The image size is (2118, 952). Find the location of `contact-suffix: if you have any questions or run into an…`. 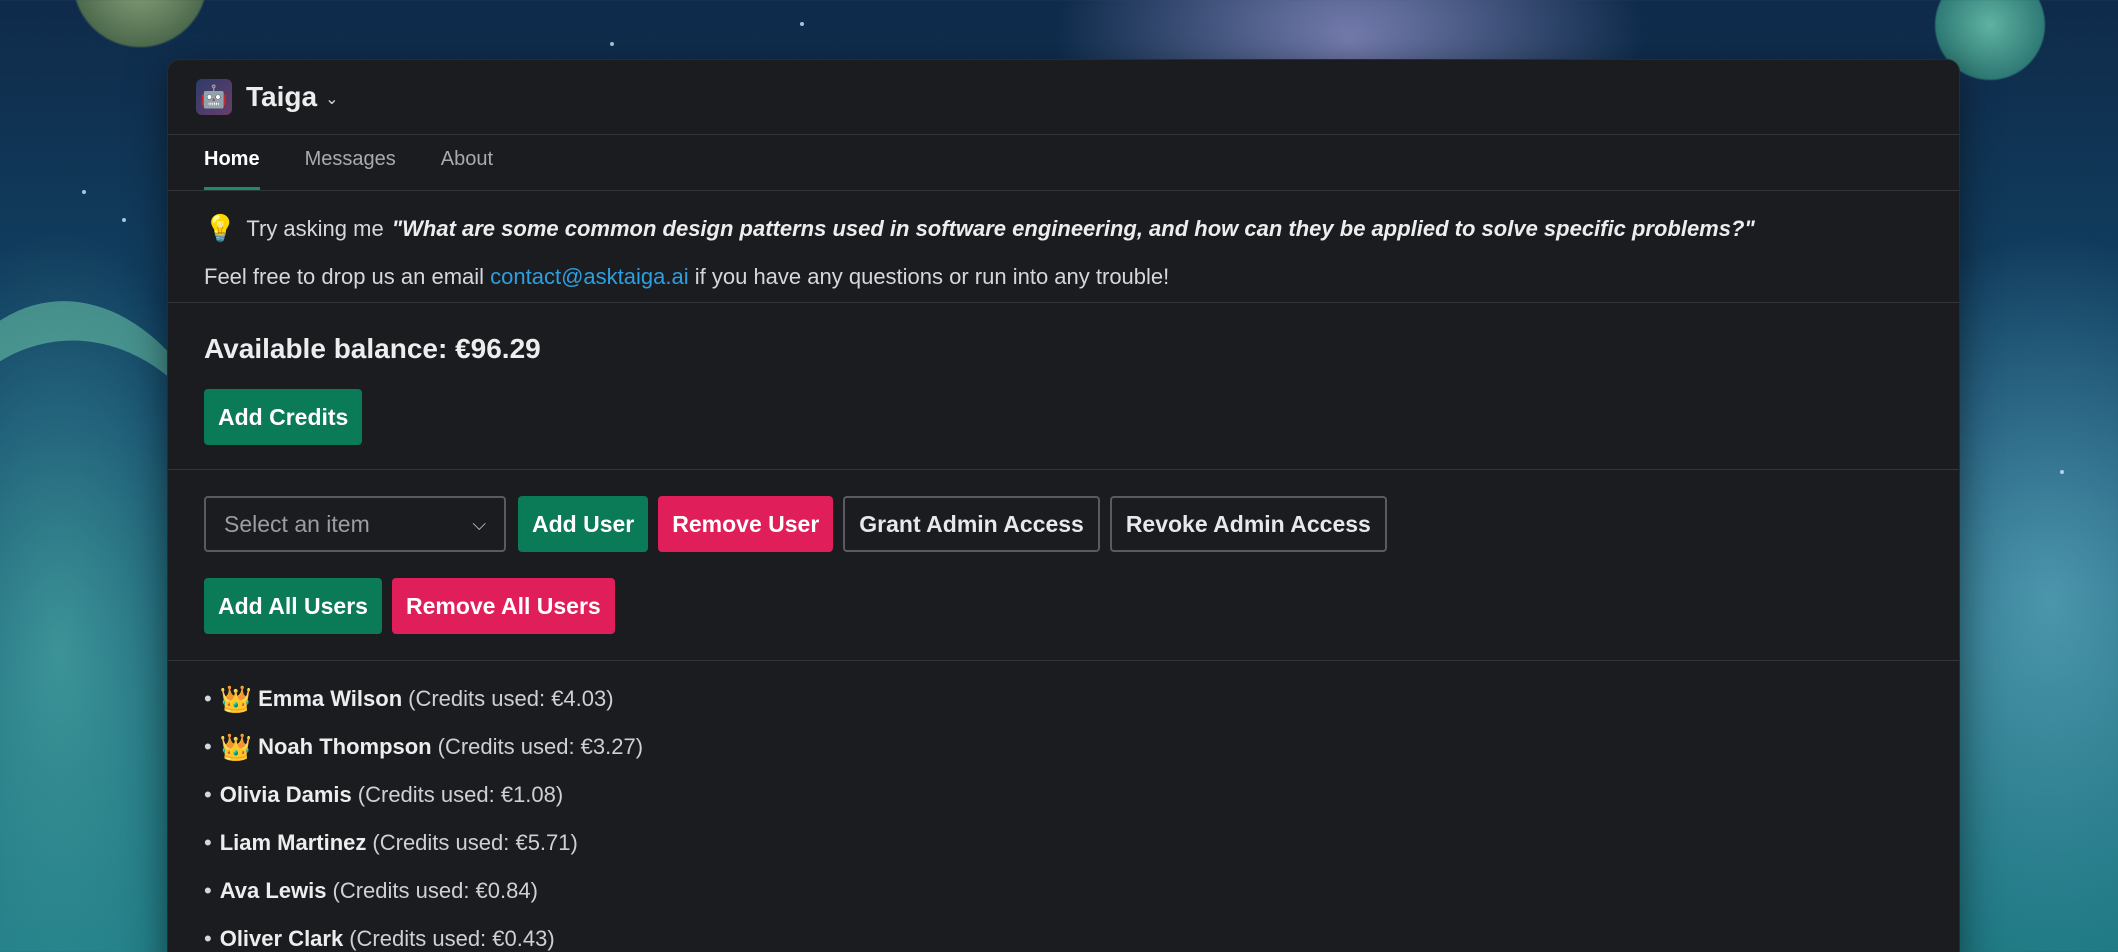

contact-suffix: if you have any questions or run into an… is located at coordinates (932, 276).